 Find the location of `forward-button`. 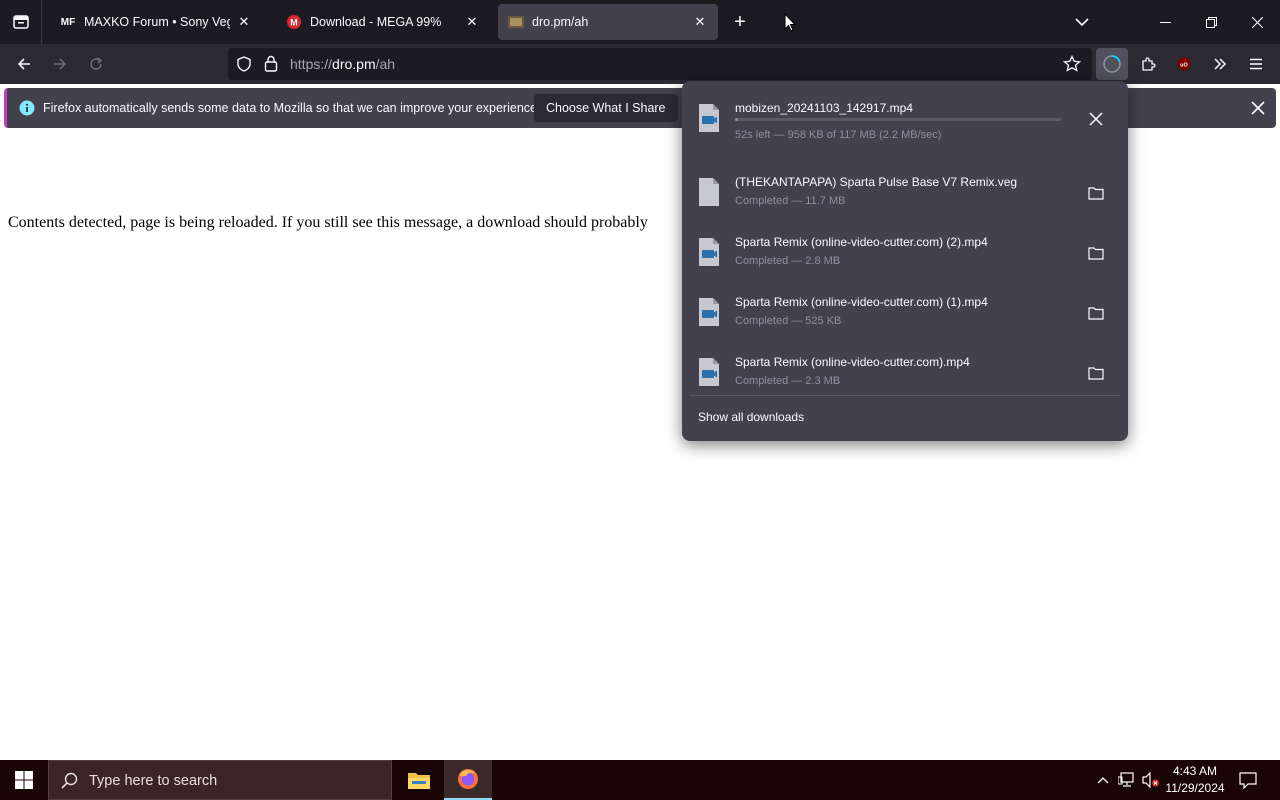

forward-button is located at coordinates (60, 64).